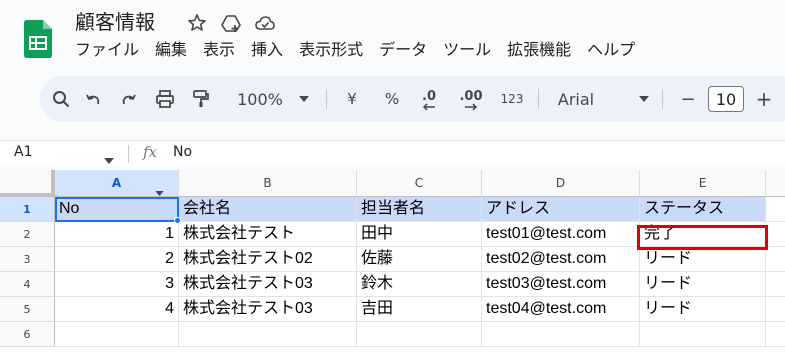 This screenshot has height=355, width=785. I want to click on cell-d5: test04@test.com, so click(561, 309).